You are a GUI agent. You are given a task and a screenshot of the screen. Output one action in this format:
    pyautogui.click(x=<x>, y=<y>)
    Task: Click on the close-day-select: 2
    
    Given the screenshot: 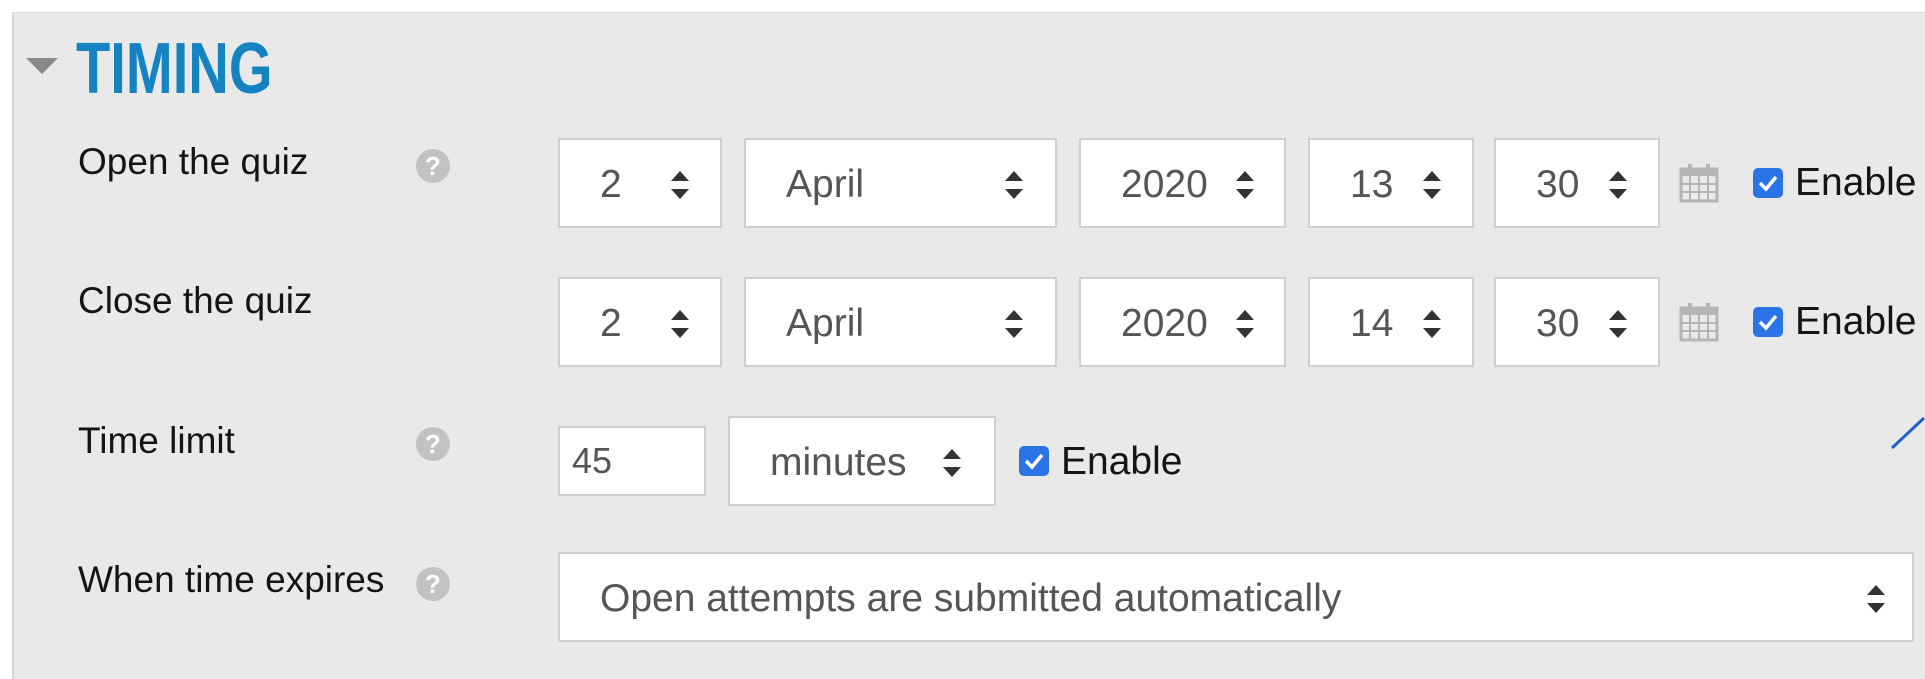 What is the action you would take?
    pyautogui.click(x=640, y=322)
    